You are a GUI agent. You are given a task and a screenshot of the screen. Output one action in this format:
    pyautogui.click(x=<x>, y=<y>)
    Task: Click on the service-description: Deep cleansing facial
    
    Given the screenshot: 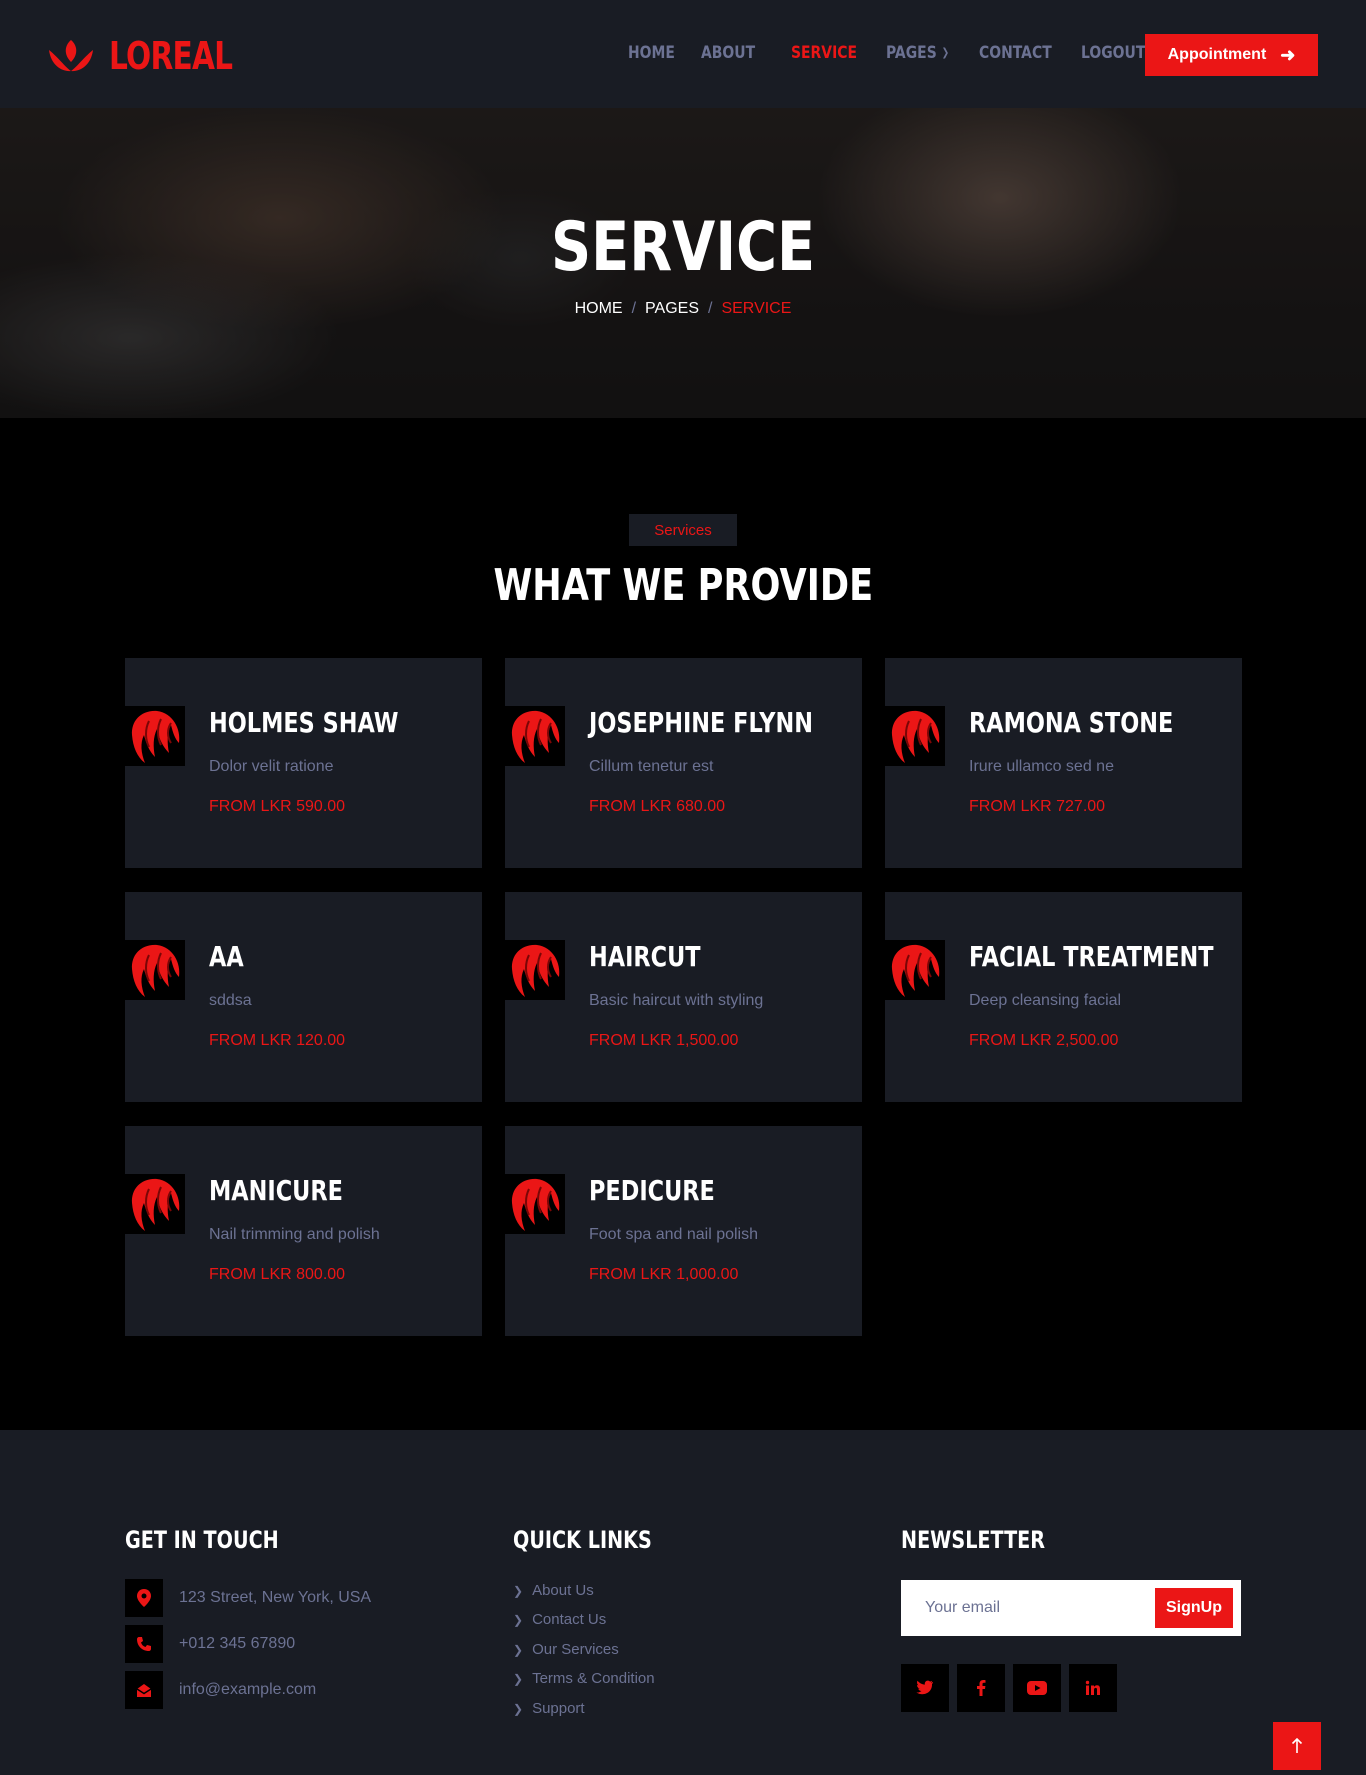 What is the action you would take?
    pyautogui.click(x=1045, y=1000)
    